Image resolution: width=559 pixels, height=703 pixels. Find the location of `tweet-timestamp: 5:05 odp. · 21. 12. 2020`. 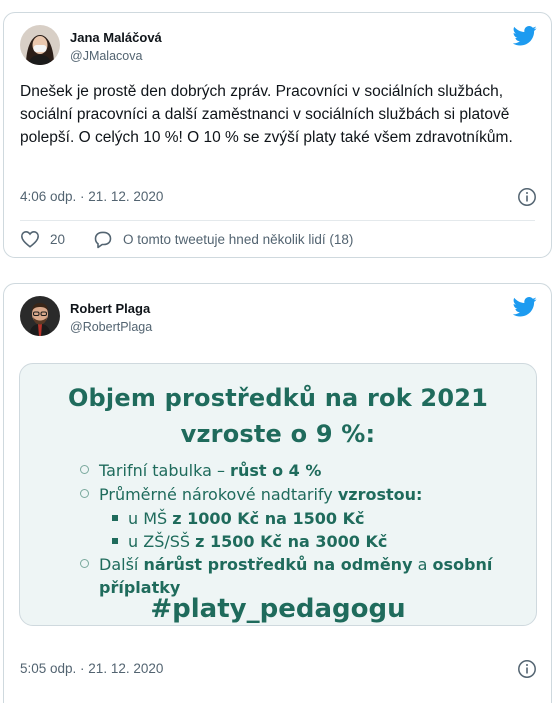

tweet-timestamp: 5:05 odp. · 21. 12. 2020 is located at coordinates (91, 668).